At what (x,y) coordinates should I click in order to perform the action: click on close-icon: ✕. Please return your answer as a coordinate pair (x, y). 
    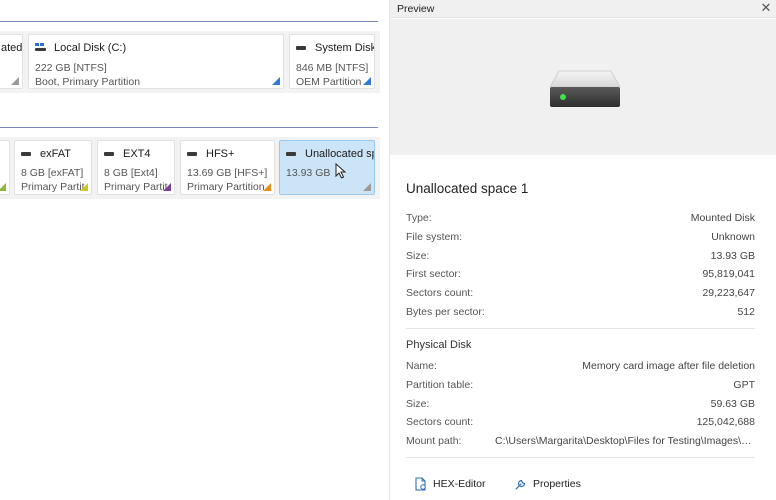
    Looking at the image, I should click on (766, 8).